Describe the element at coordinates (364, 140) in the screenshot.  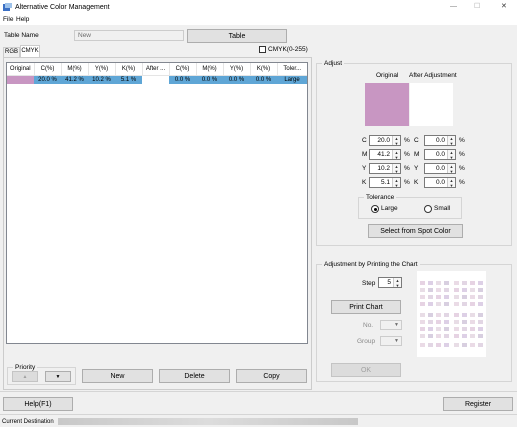
I see `adjust-c-label: C` at that location.